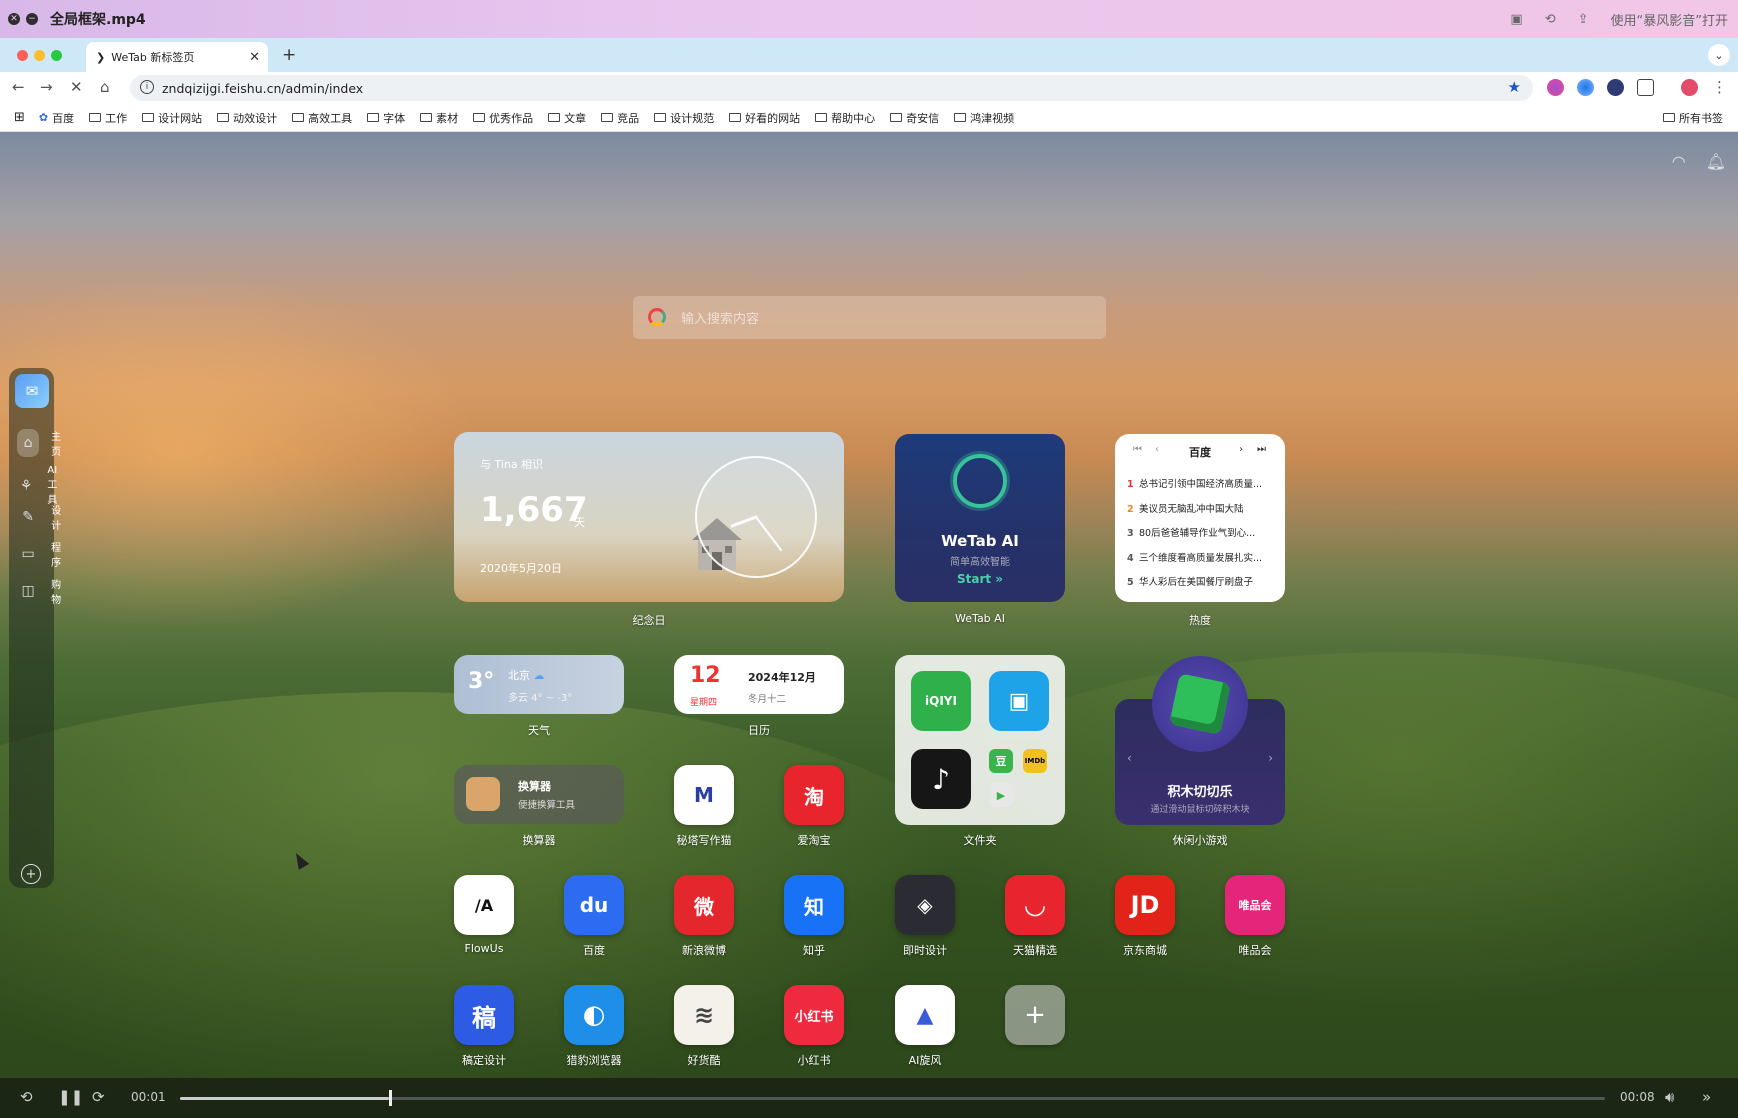 This screenshot has height=1118, width=1738. I want to click on converter-widget: 换算器 便捷换算工具, so click(539, 794).